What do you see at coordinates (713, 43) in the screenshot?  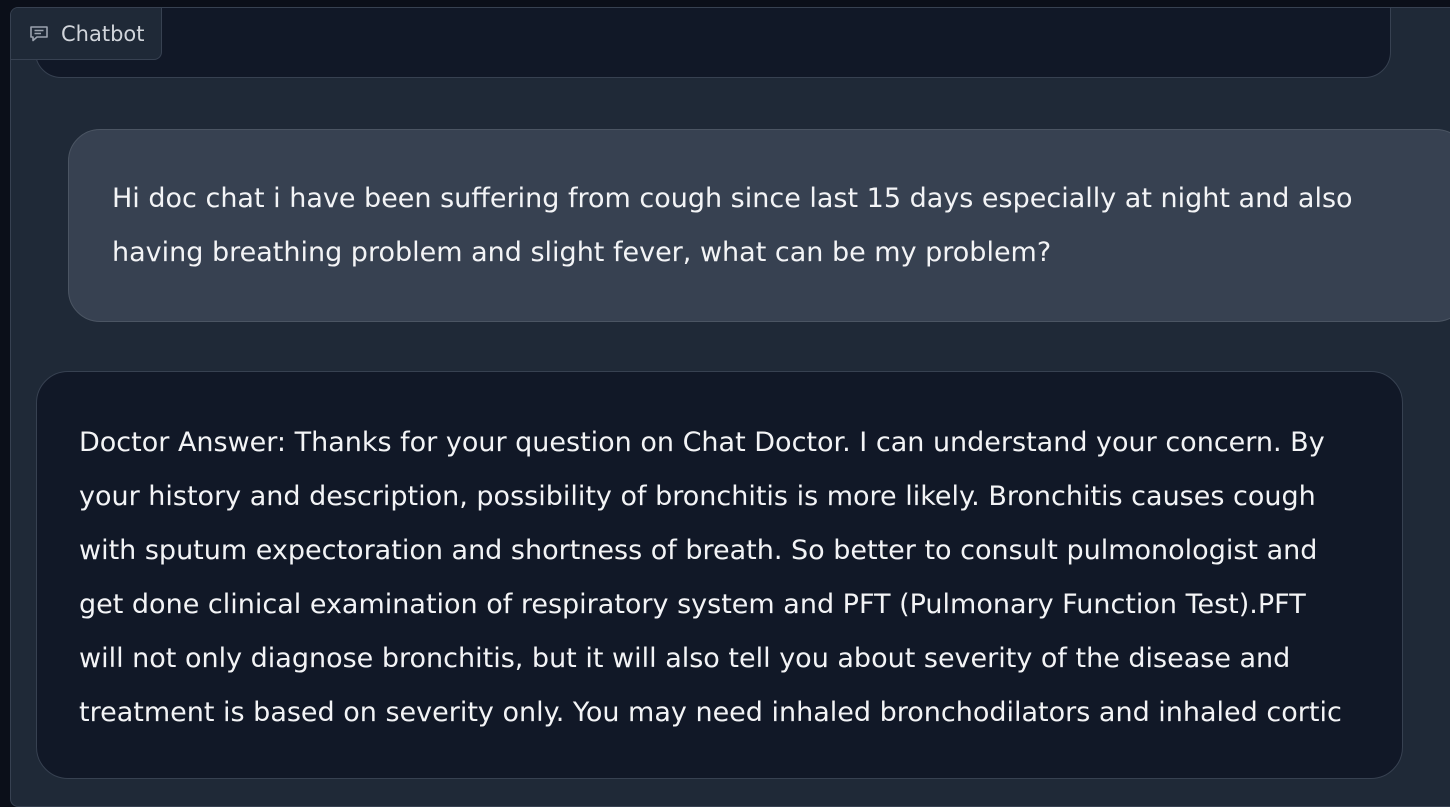 I see `previous-message-bubble` at bounding box center [713, 43].